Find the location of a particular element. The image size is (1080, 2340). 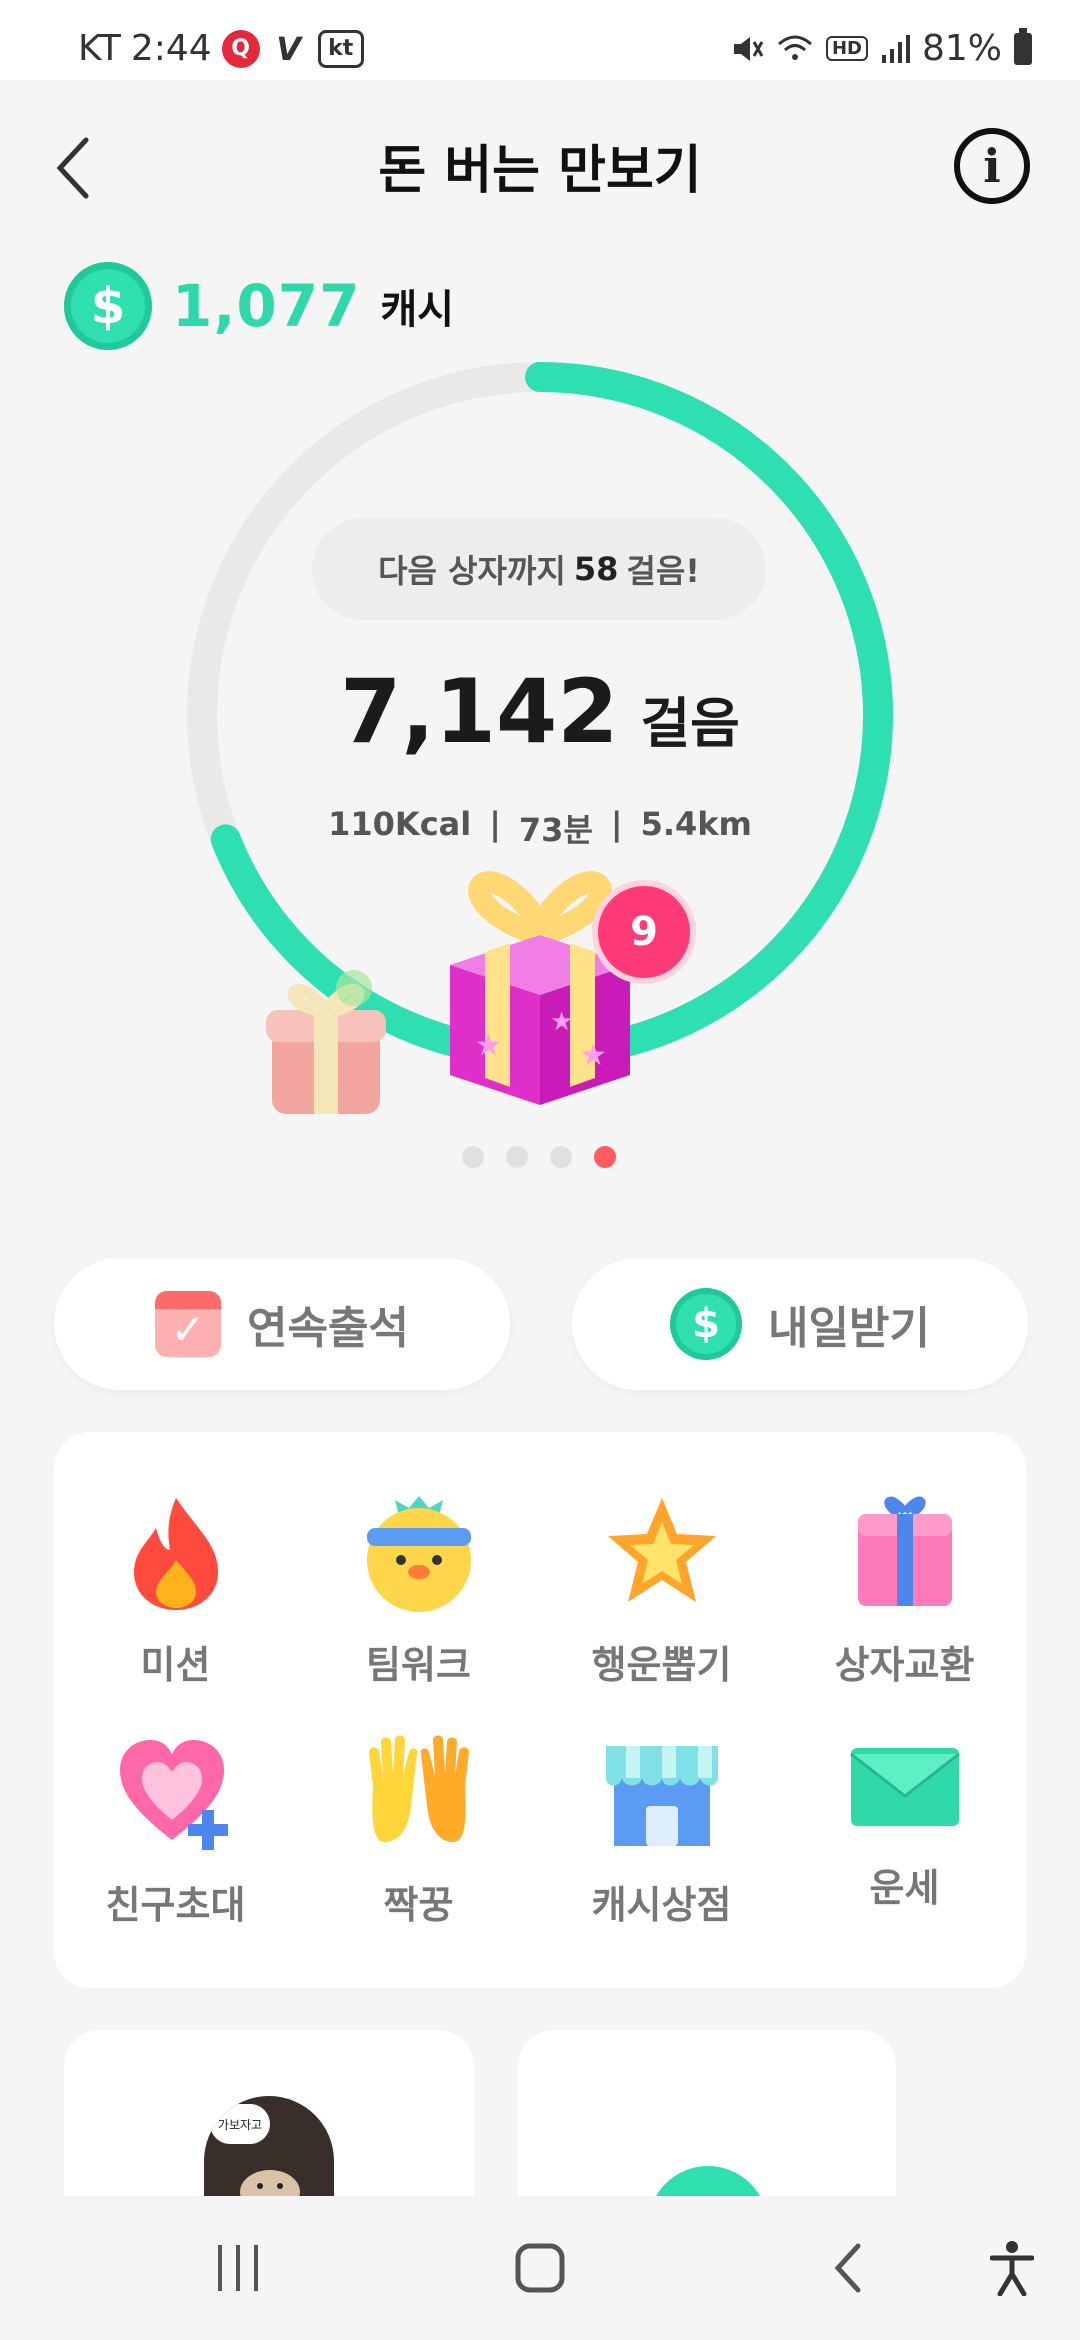

v-app-icon: V is located at coordinates (289, 48).